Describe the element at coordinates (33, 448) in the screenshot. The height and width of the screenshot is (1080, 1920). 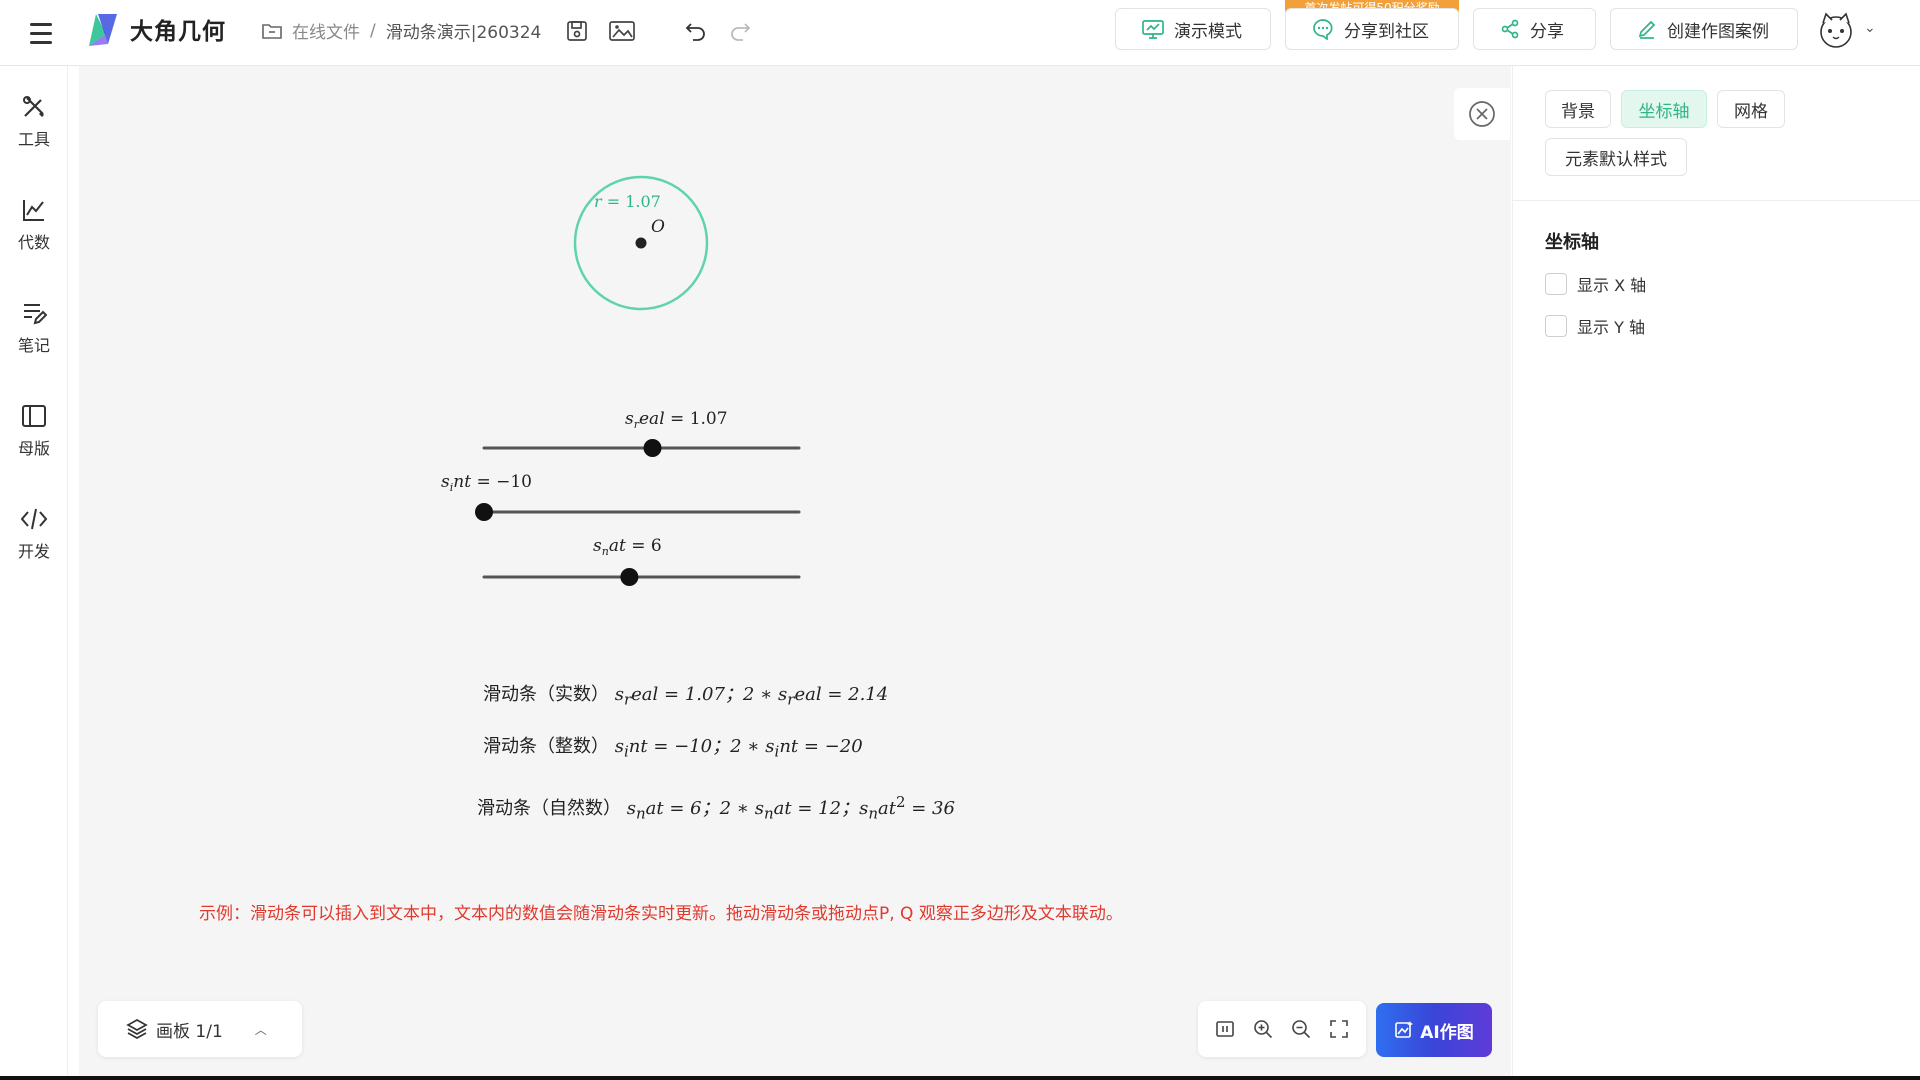
I see `sidebar-item-label: 母版` at that location.